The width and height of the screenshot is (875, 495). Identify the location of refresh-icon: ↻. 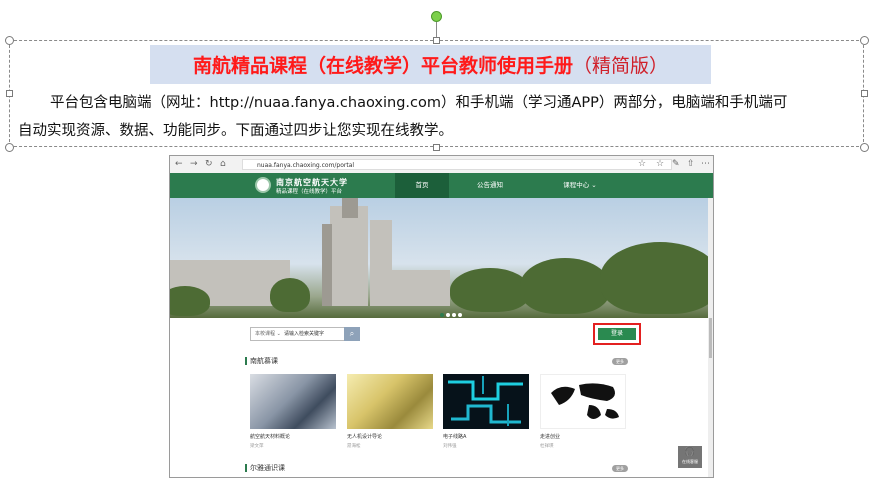
(209, 164).